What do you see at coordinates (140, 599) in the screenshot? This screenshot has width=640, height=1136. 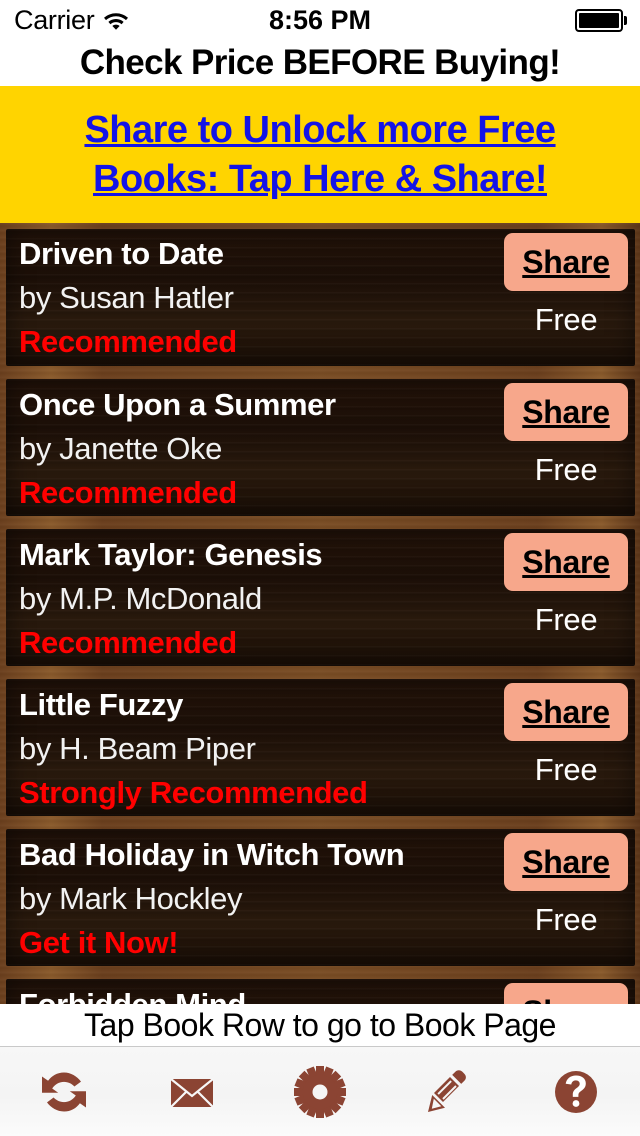 I see `book-author: by M.P. McDonald` at bounding box center [140, 599].